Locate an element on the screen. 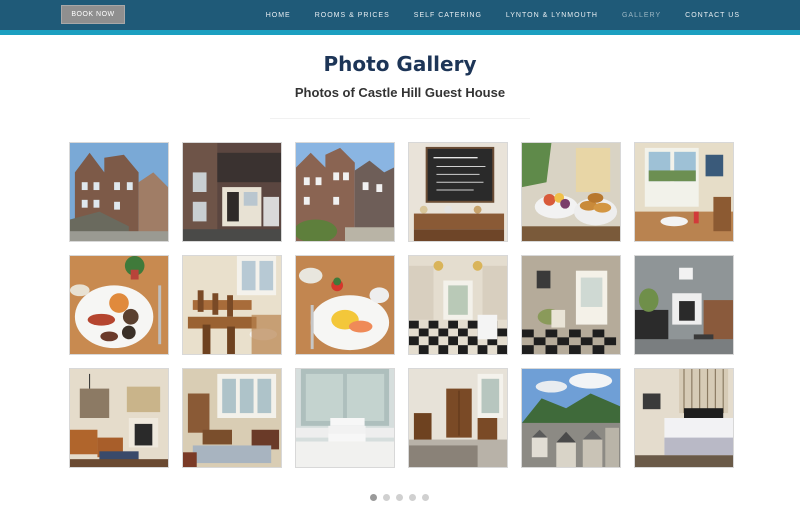 The width and height of the screenshot is (800, 505). gallery-photo-hallway-doorway is located at coordinates (571, 305).